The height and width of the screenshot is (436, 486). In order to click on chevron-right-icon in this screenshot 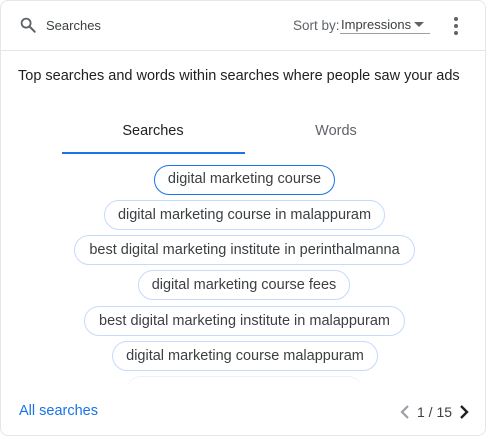, I will do `click(464, 412)`.